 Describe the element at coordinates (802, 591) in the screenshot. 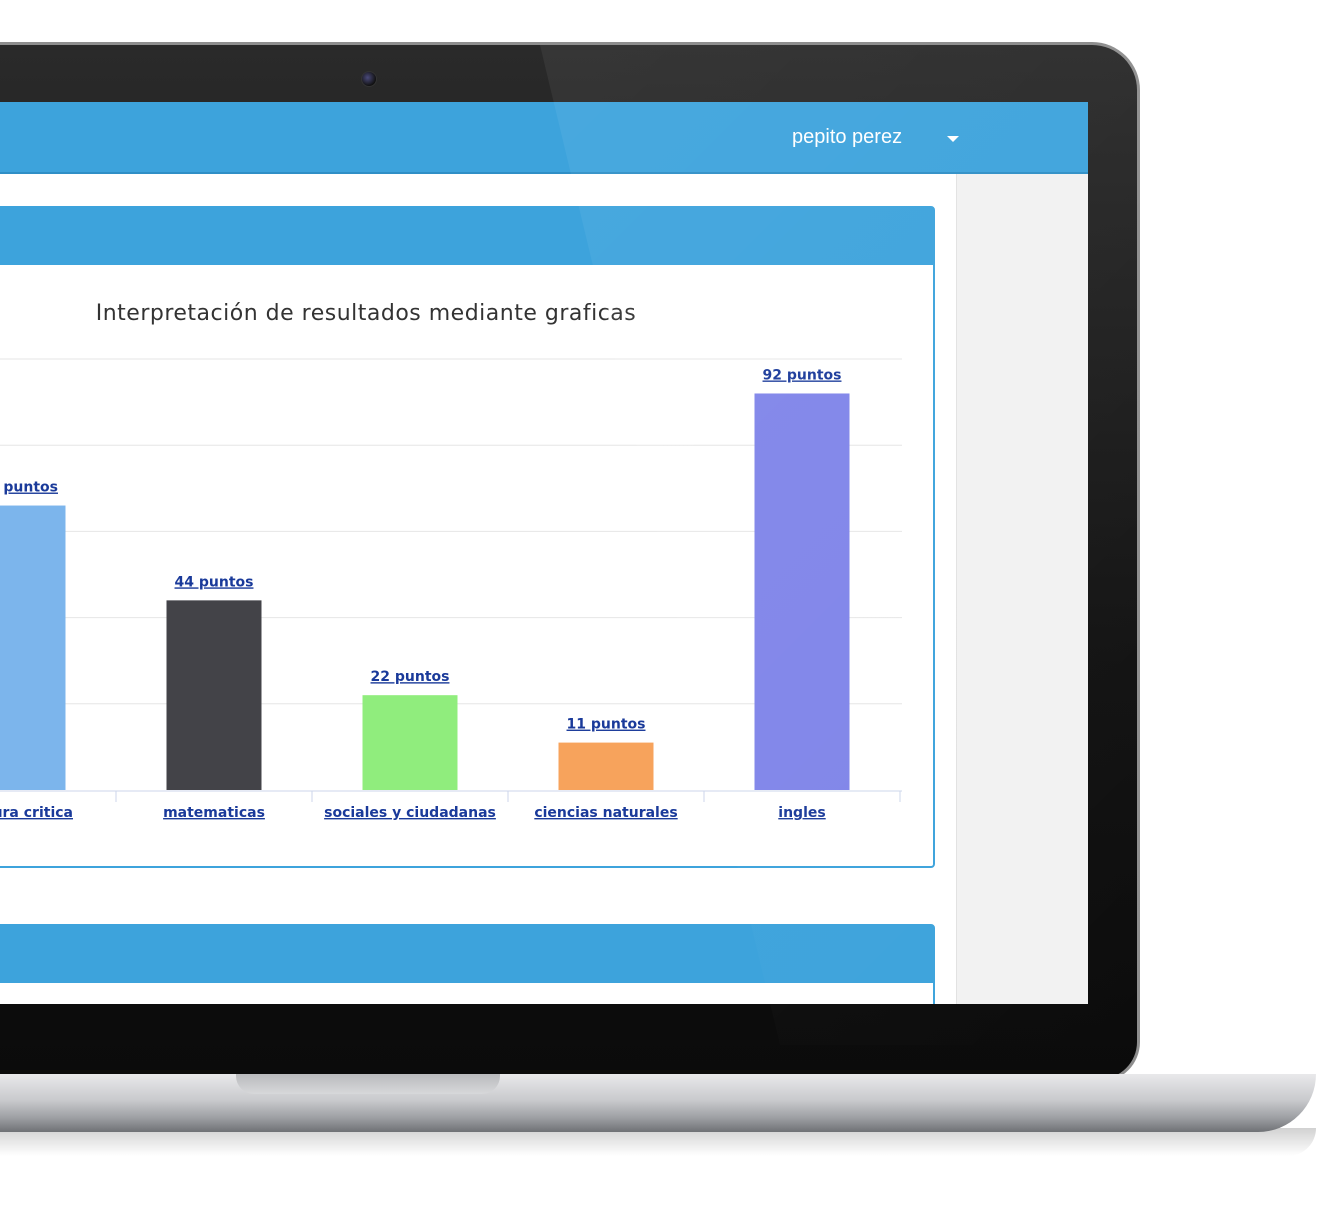

I see `bar-ingles` at that location.